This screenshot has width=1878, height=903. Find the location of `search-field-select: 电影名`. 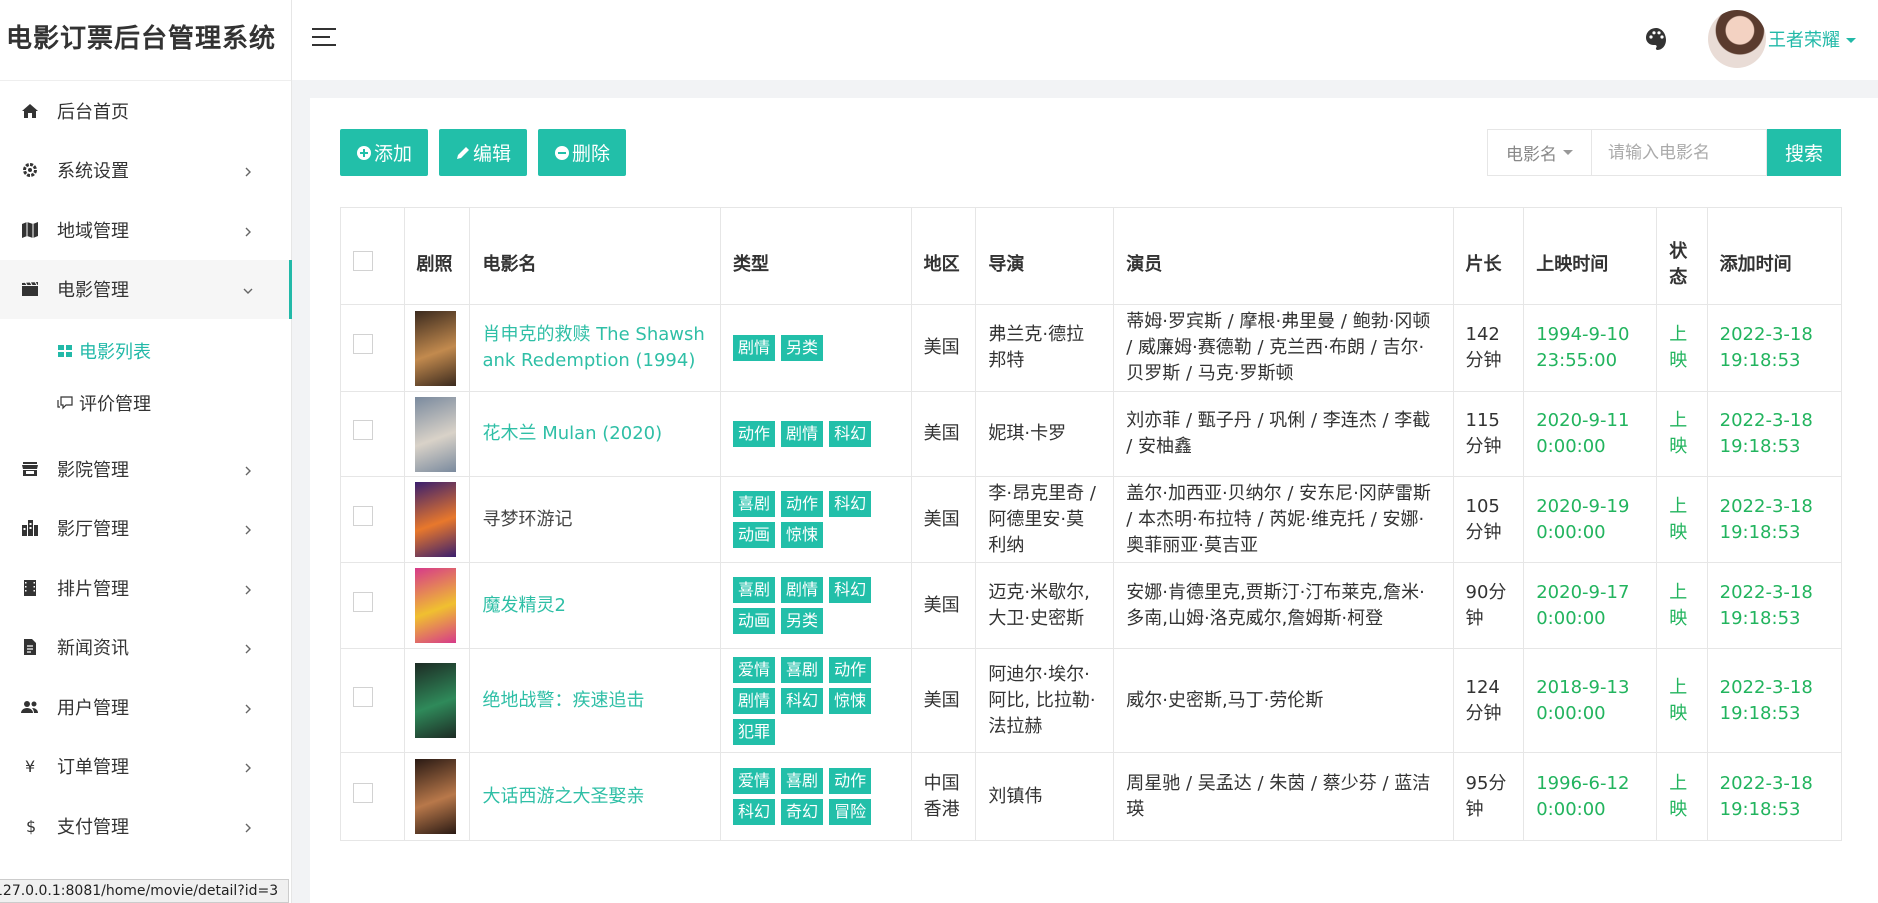

search-field-select: 电影名 is located at coordinates (1538, 152).